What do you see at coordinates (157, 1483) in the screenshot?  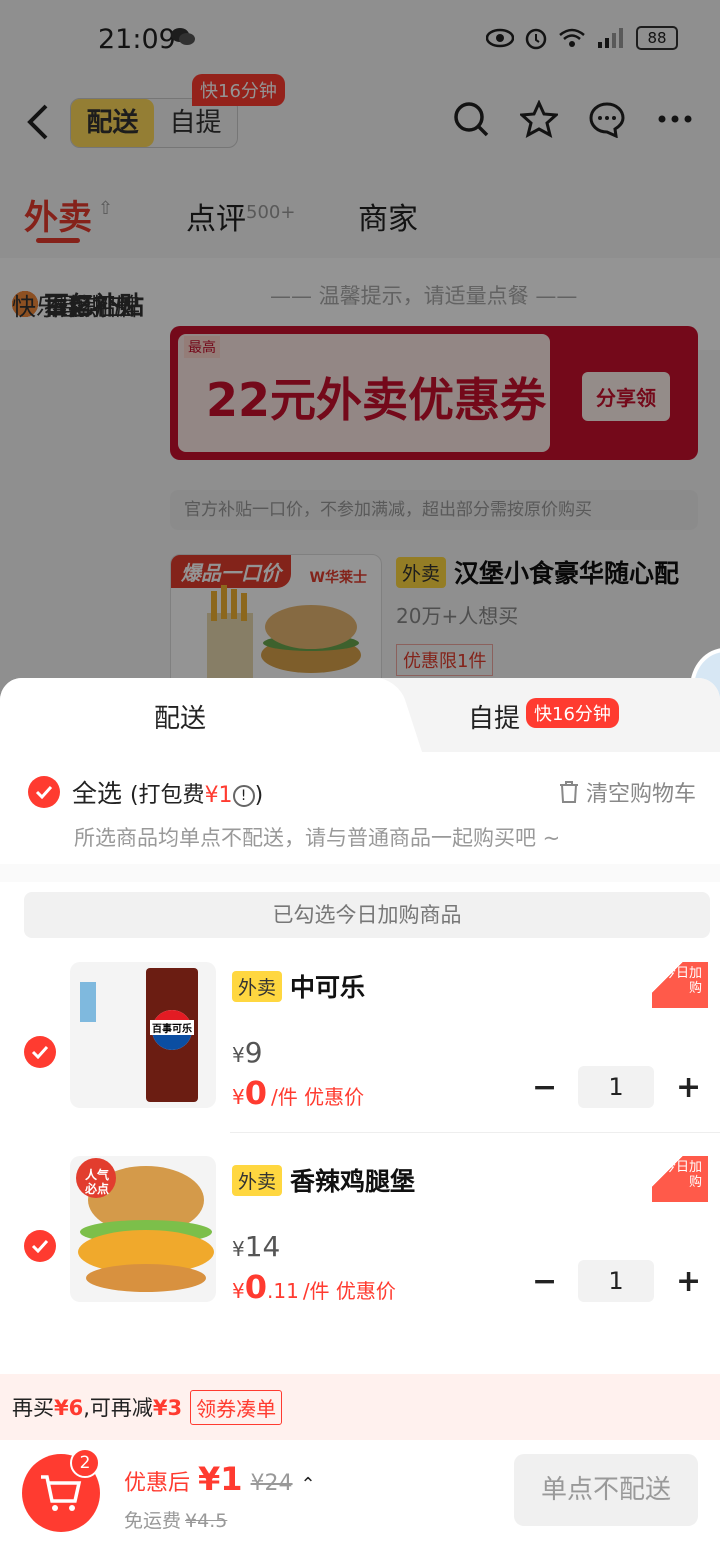 I see `total-label: 优惠后` at bounding box center [157, 1483].